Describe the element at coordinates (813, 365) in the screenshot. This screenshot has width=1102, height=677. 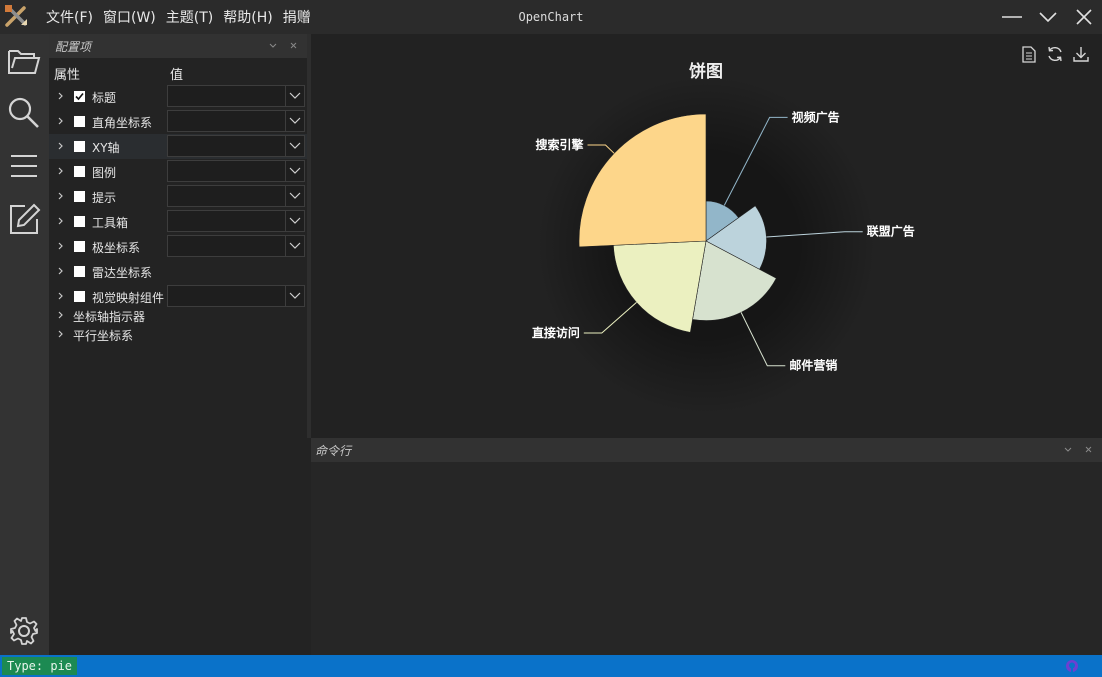
I see `slice-label-3: 邮件营销` at that location.